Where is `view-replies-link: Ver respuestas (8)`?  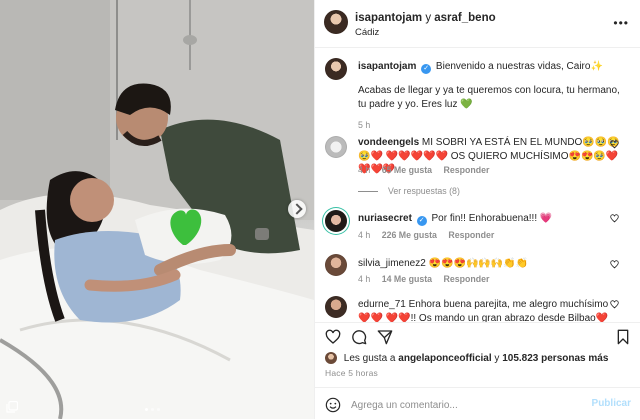 view-replies-link: Ver respuestas (8) is located at coordinates (409, 191).